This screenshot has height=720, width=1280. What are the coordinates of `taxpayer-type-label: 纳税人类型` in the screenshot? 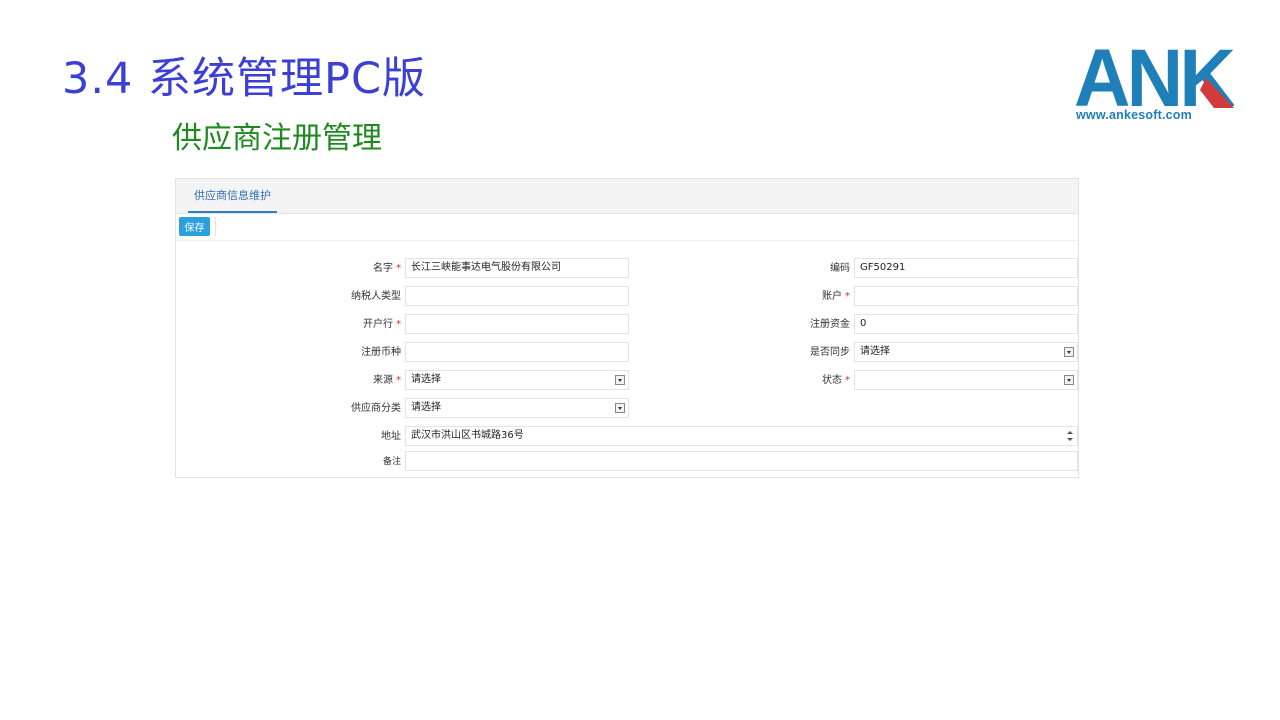 It's located at (376, 296).